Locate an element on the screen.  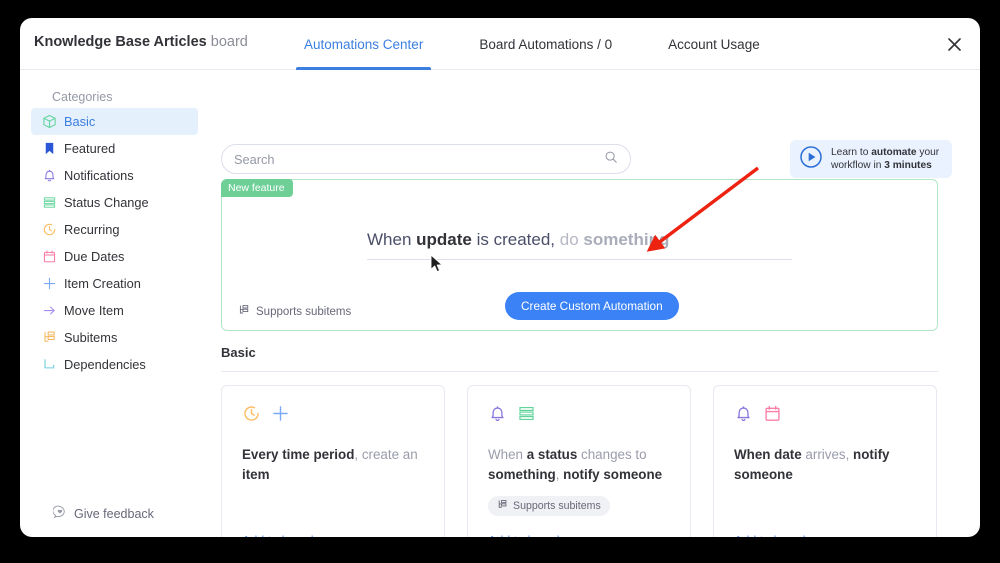
give-feedback-button: Give feedback is located at coordinates (103, 513).